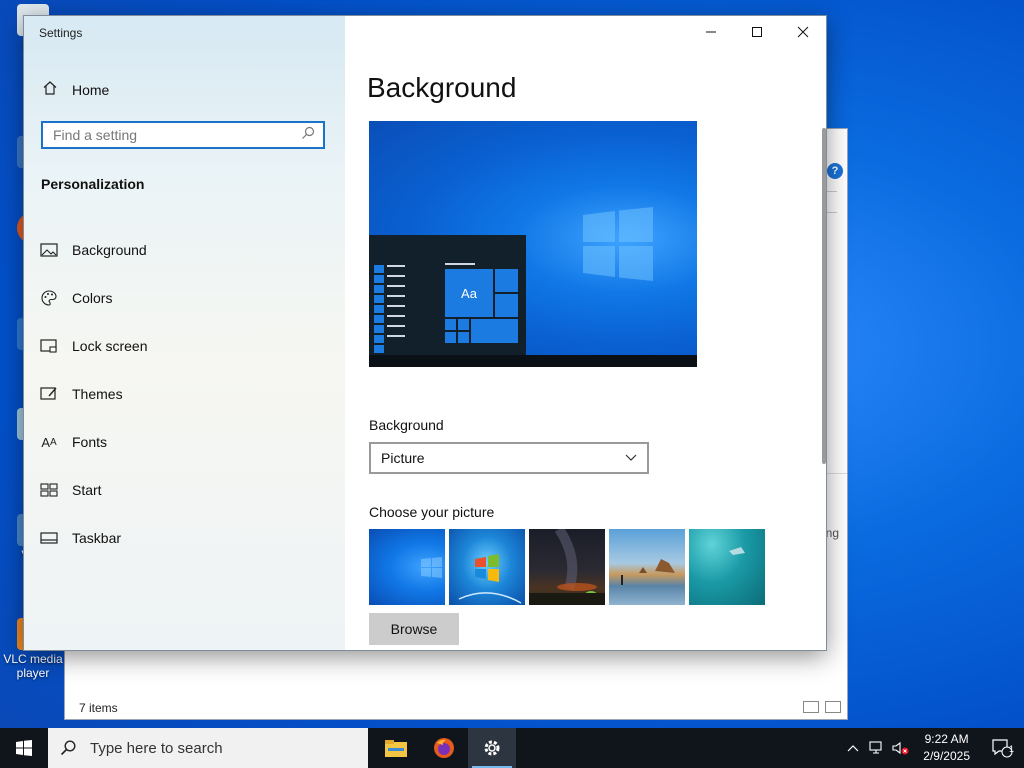 This screenshot has height=768, width=1024. What do you see at coordinates (647, 567) in the screenshot?
I see `picture-thumbnail-beach-rocks` at bounding box center [647, 567].